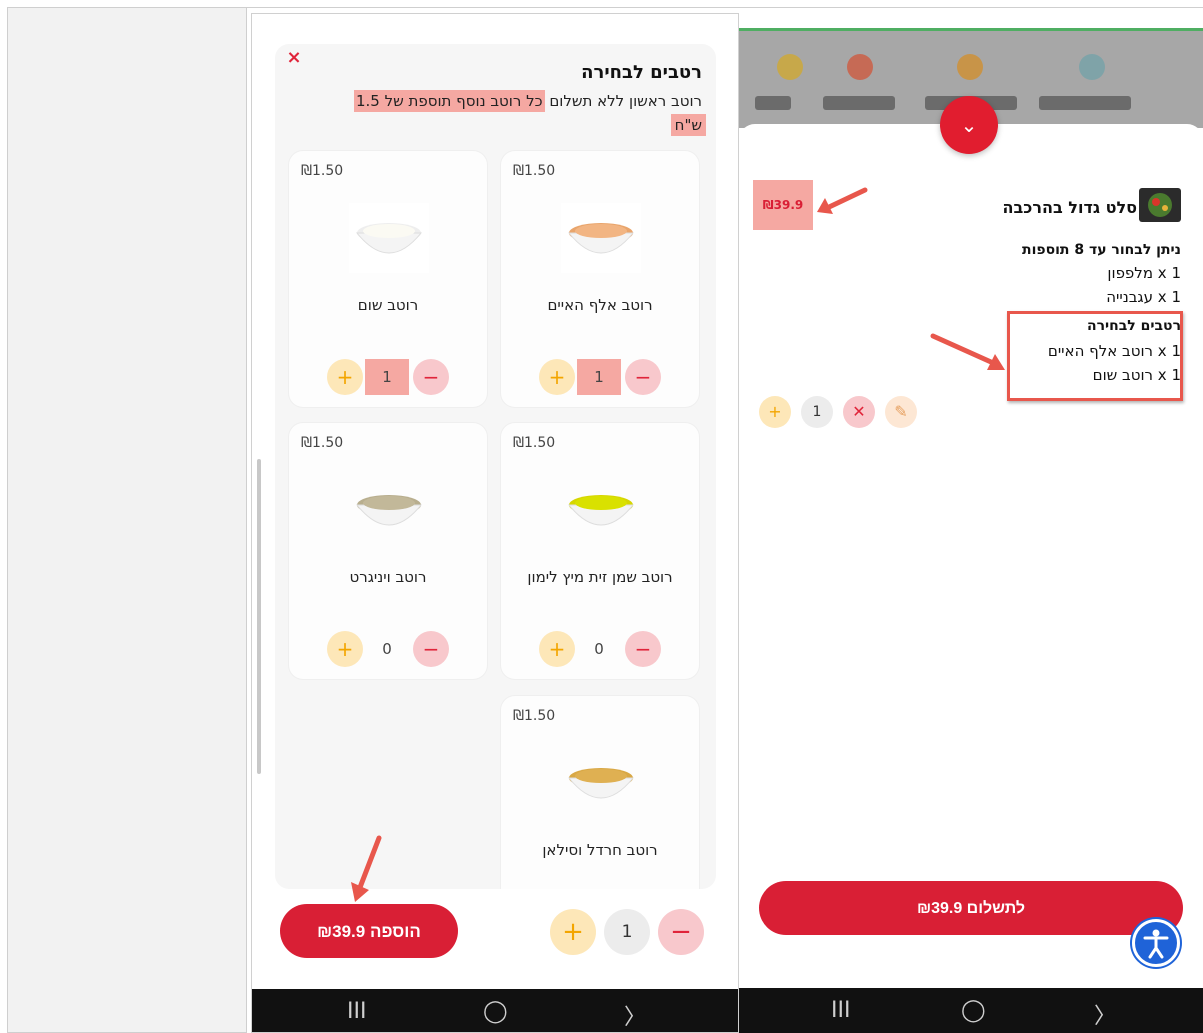 The height and width of the screenshot is (1033, 1203). Describe the element at coordinates (859, 412) in the screenshot. I see `remove-item-button: ✕` at that location.